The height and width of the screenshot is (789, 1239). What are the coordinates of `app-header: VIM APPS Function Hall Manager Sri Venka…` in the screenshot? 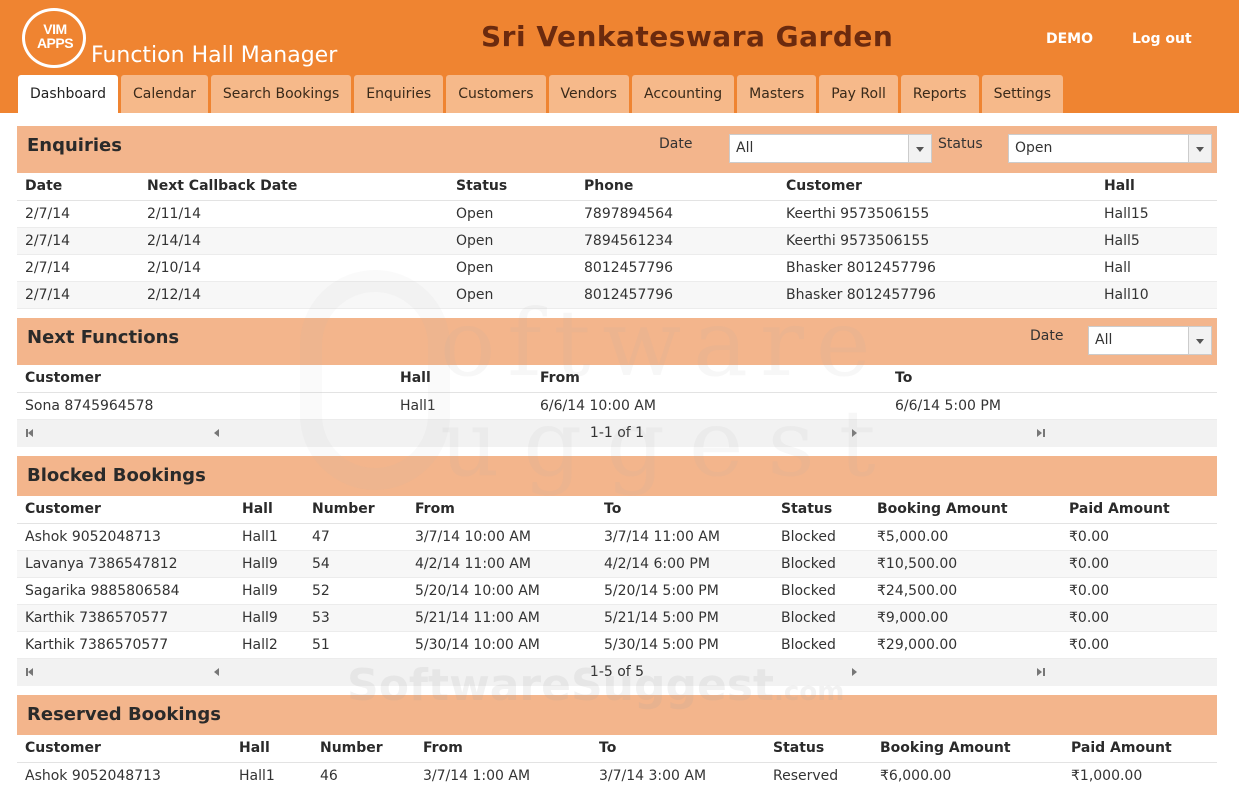 It's located at (619, 56).